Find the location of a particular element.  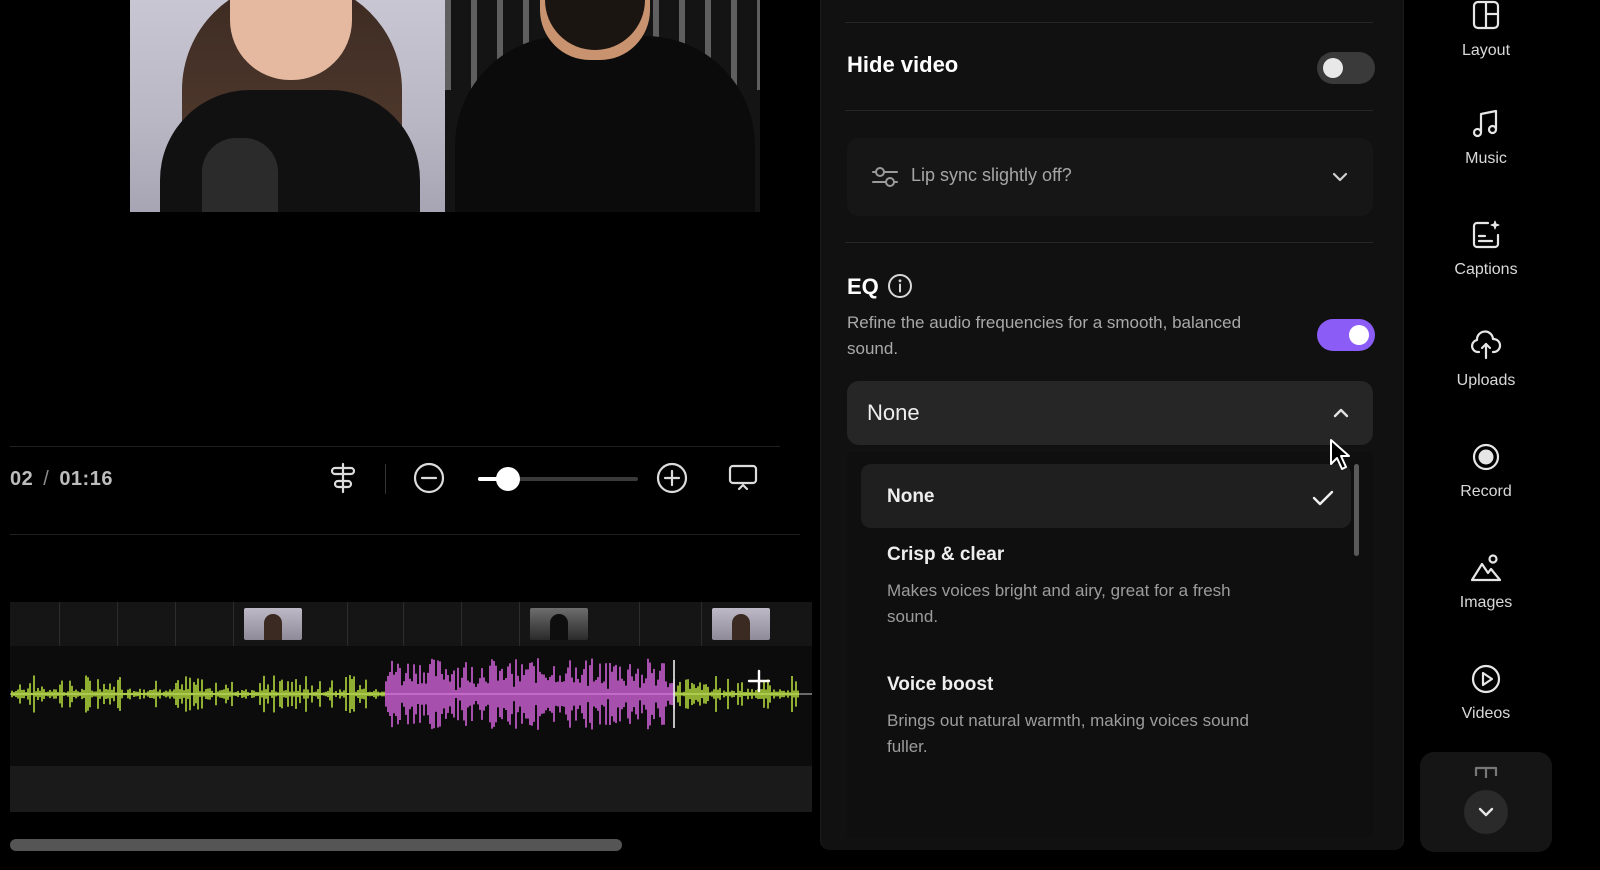

toolbar-item-videos: Videos is located at coordinates (1486, 708).